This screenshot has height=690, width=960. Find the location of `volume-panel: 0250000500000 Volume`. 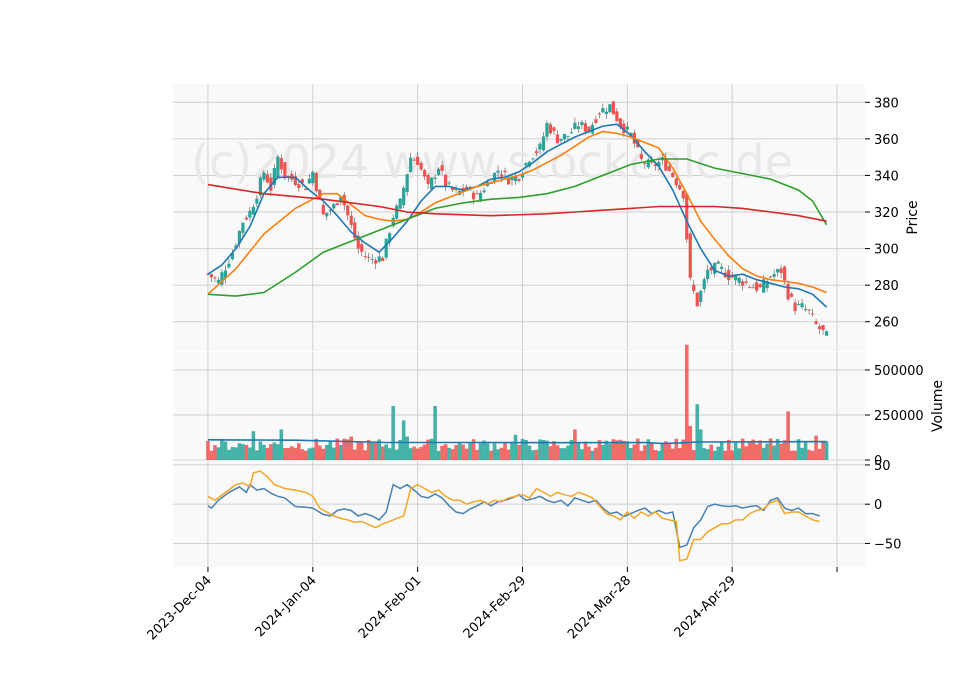

volume-panel: 0250000500000 Volume is located at coordinates (559, 406).